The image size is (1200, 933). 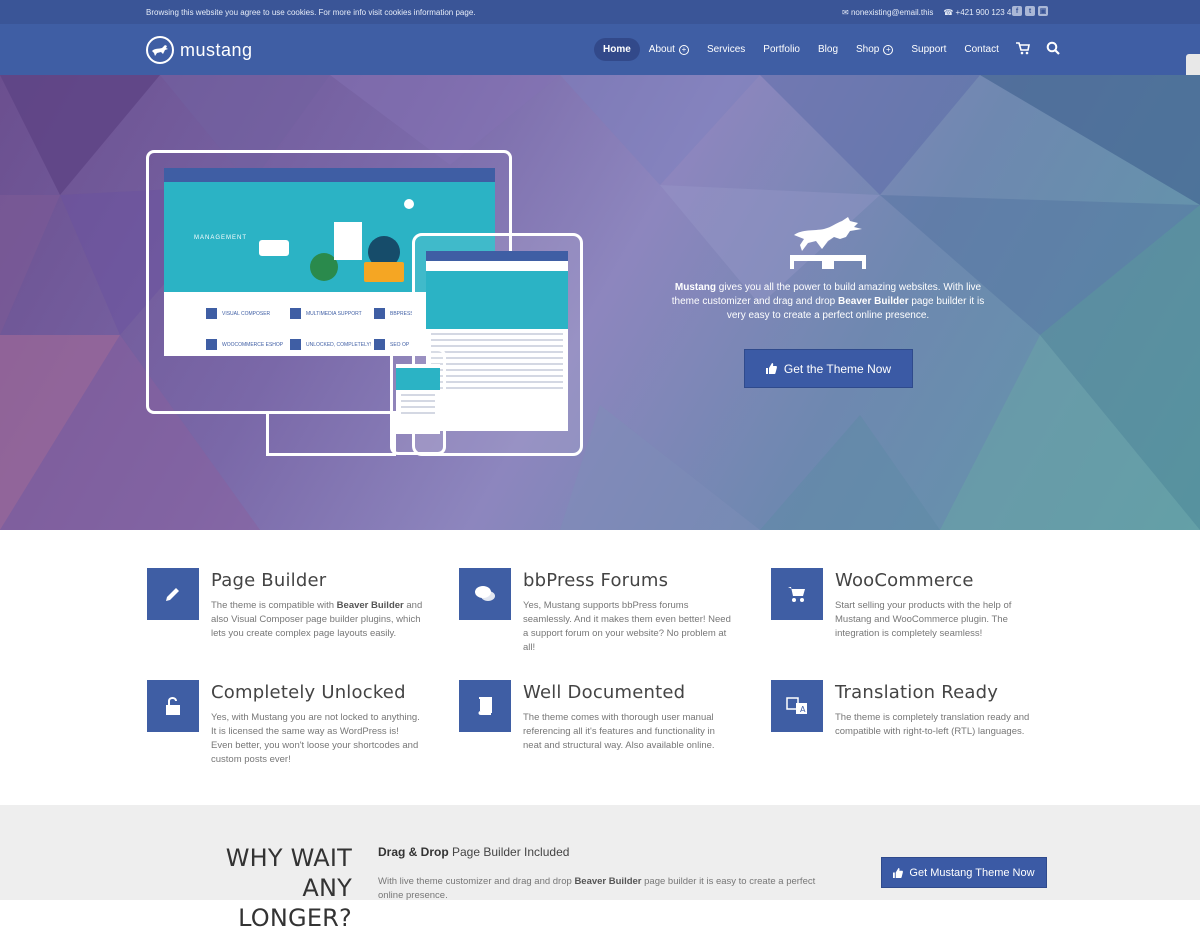 What do you see at coordinates (661, 49) in the screenshot?
I see `nav-label-about: About` at bounding box center [661, 49].